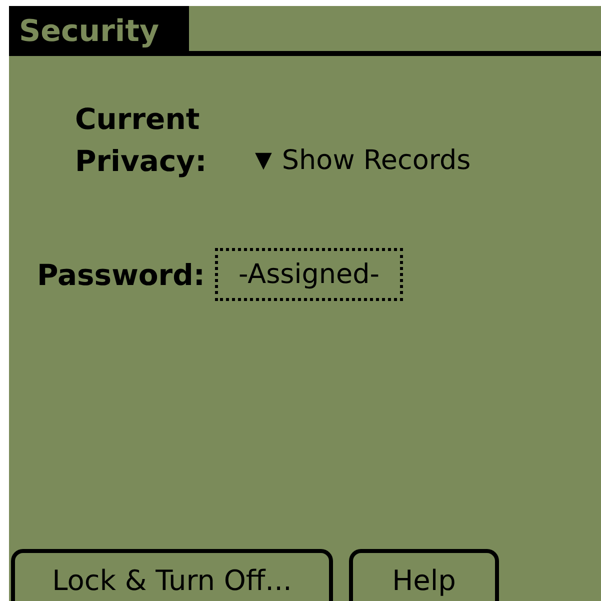  What do you see at coordinates (141, 140) in the screenshot?
I see `privacy-label: Current Privacy:` at bounding box center [141, 140].